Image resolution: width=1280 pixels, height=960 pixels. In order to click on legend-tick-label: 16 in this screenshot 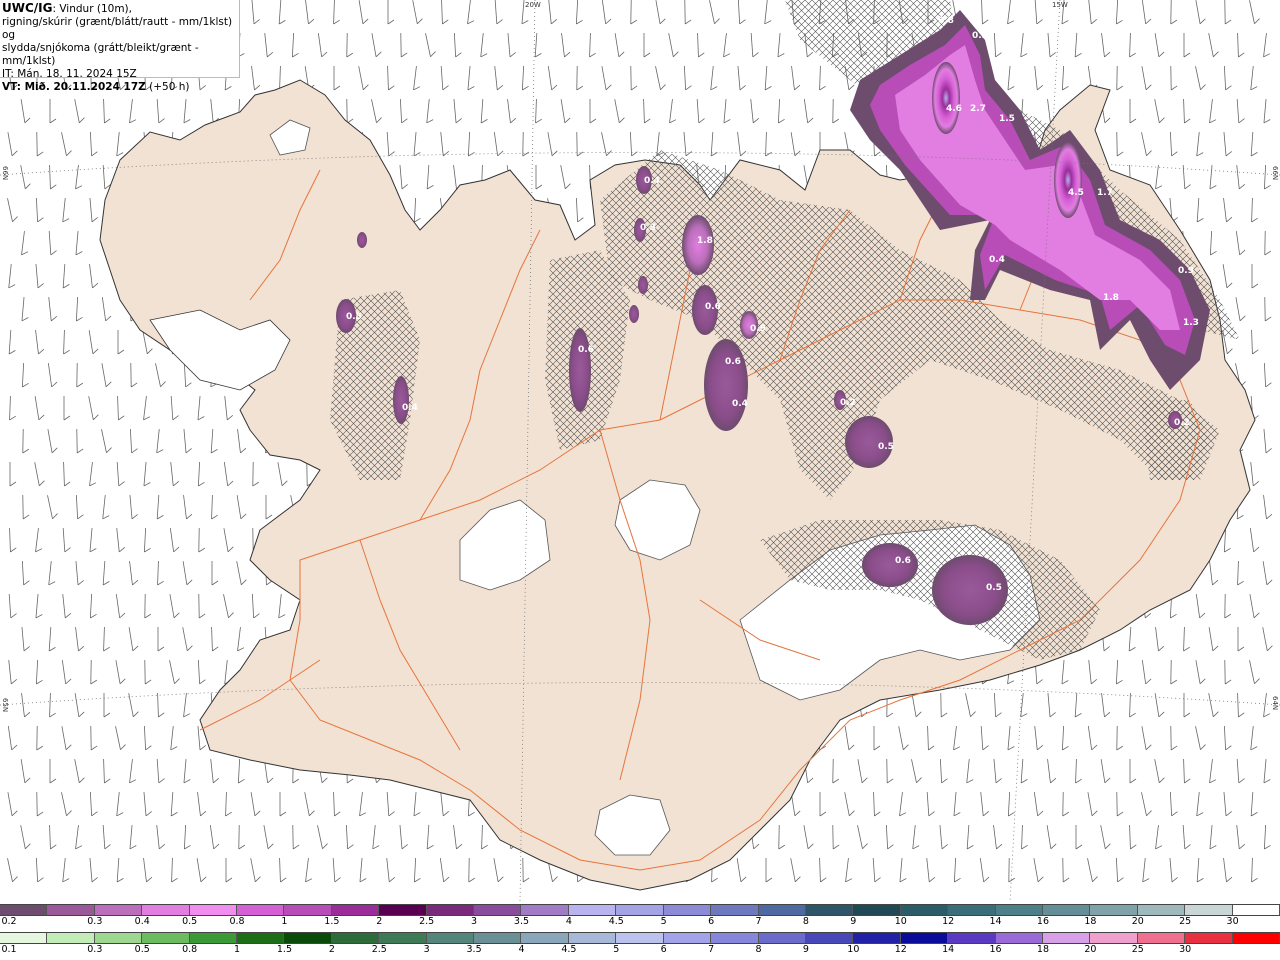, I will do `click(995, 949)`.